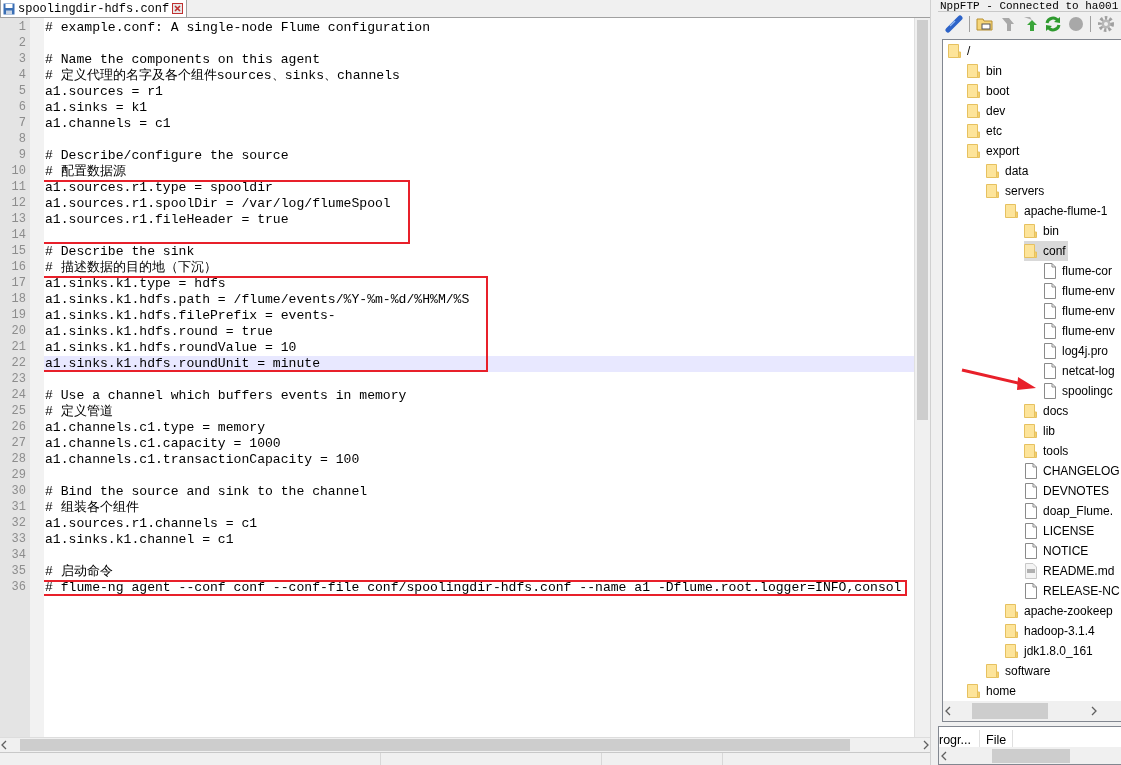 The height and width of the screenshot is (765, 1121). What do you see at coordinates (1057, 211) in the screenshot?
I see `tree-item: apache-flume-1` at bounding box center [1057, 211].